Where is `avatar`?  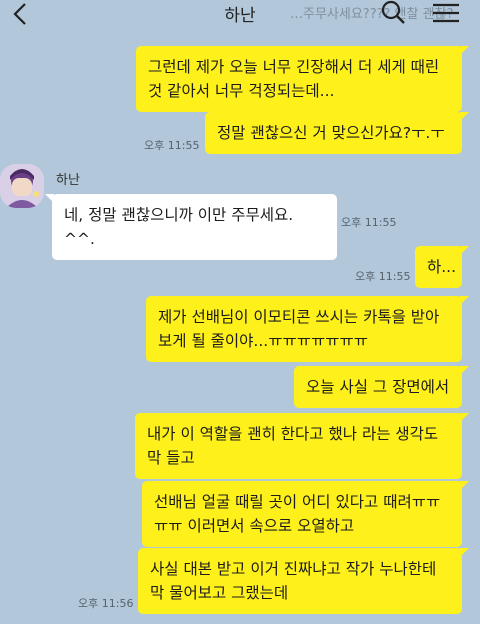 avatar is located at coordinates (22, 186).